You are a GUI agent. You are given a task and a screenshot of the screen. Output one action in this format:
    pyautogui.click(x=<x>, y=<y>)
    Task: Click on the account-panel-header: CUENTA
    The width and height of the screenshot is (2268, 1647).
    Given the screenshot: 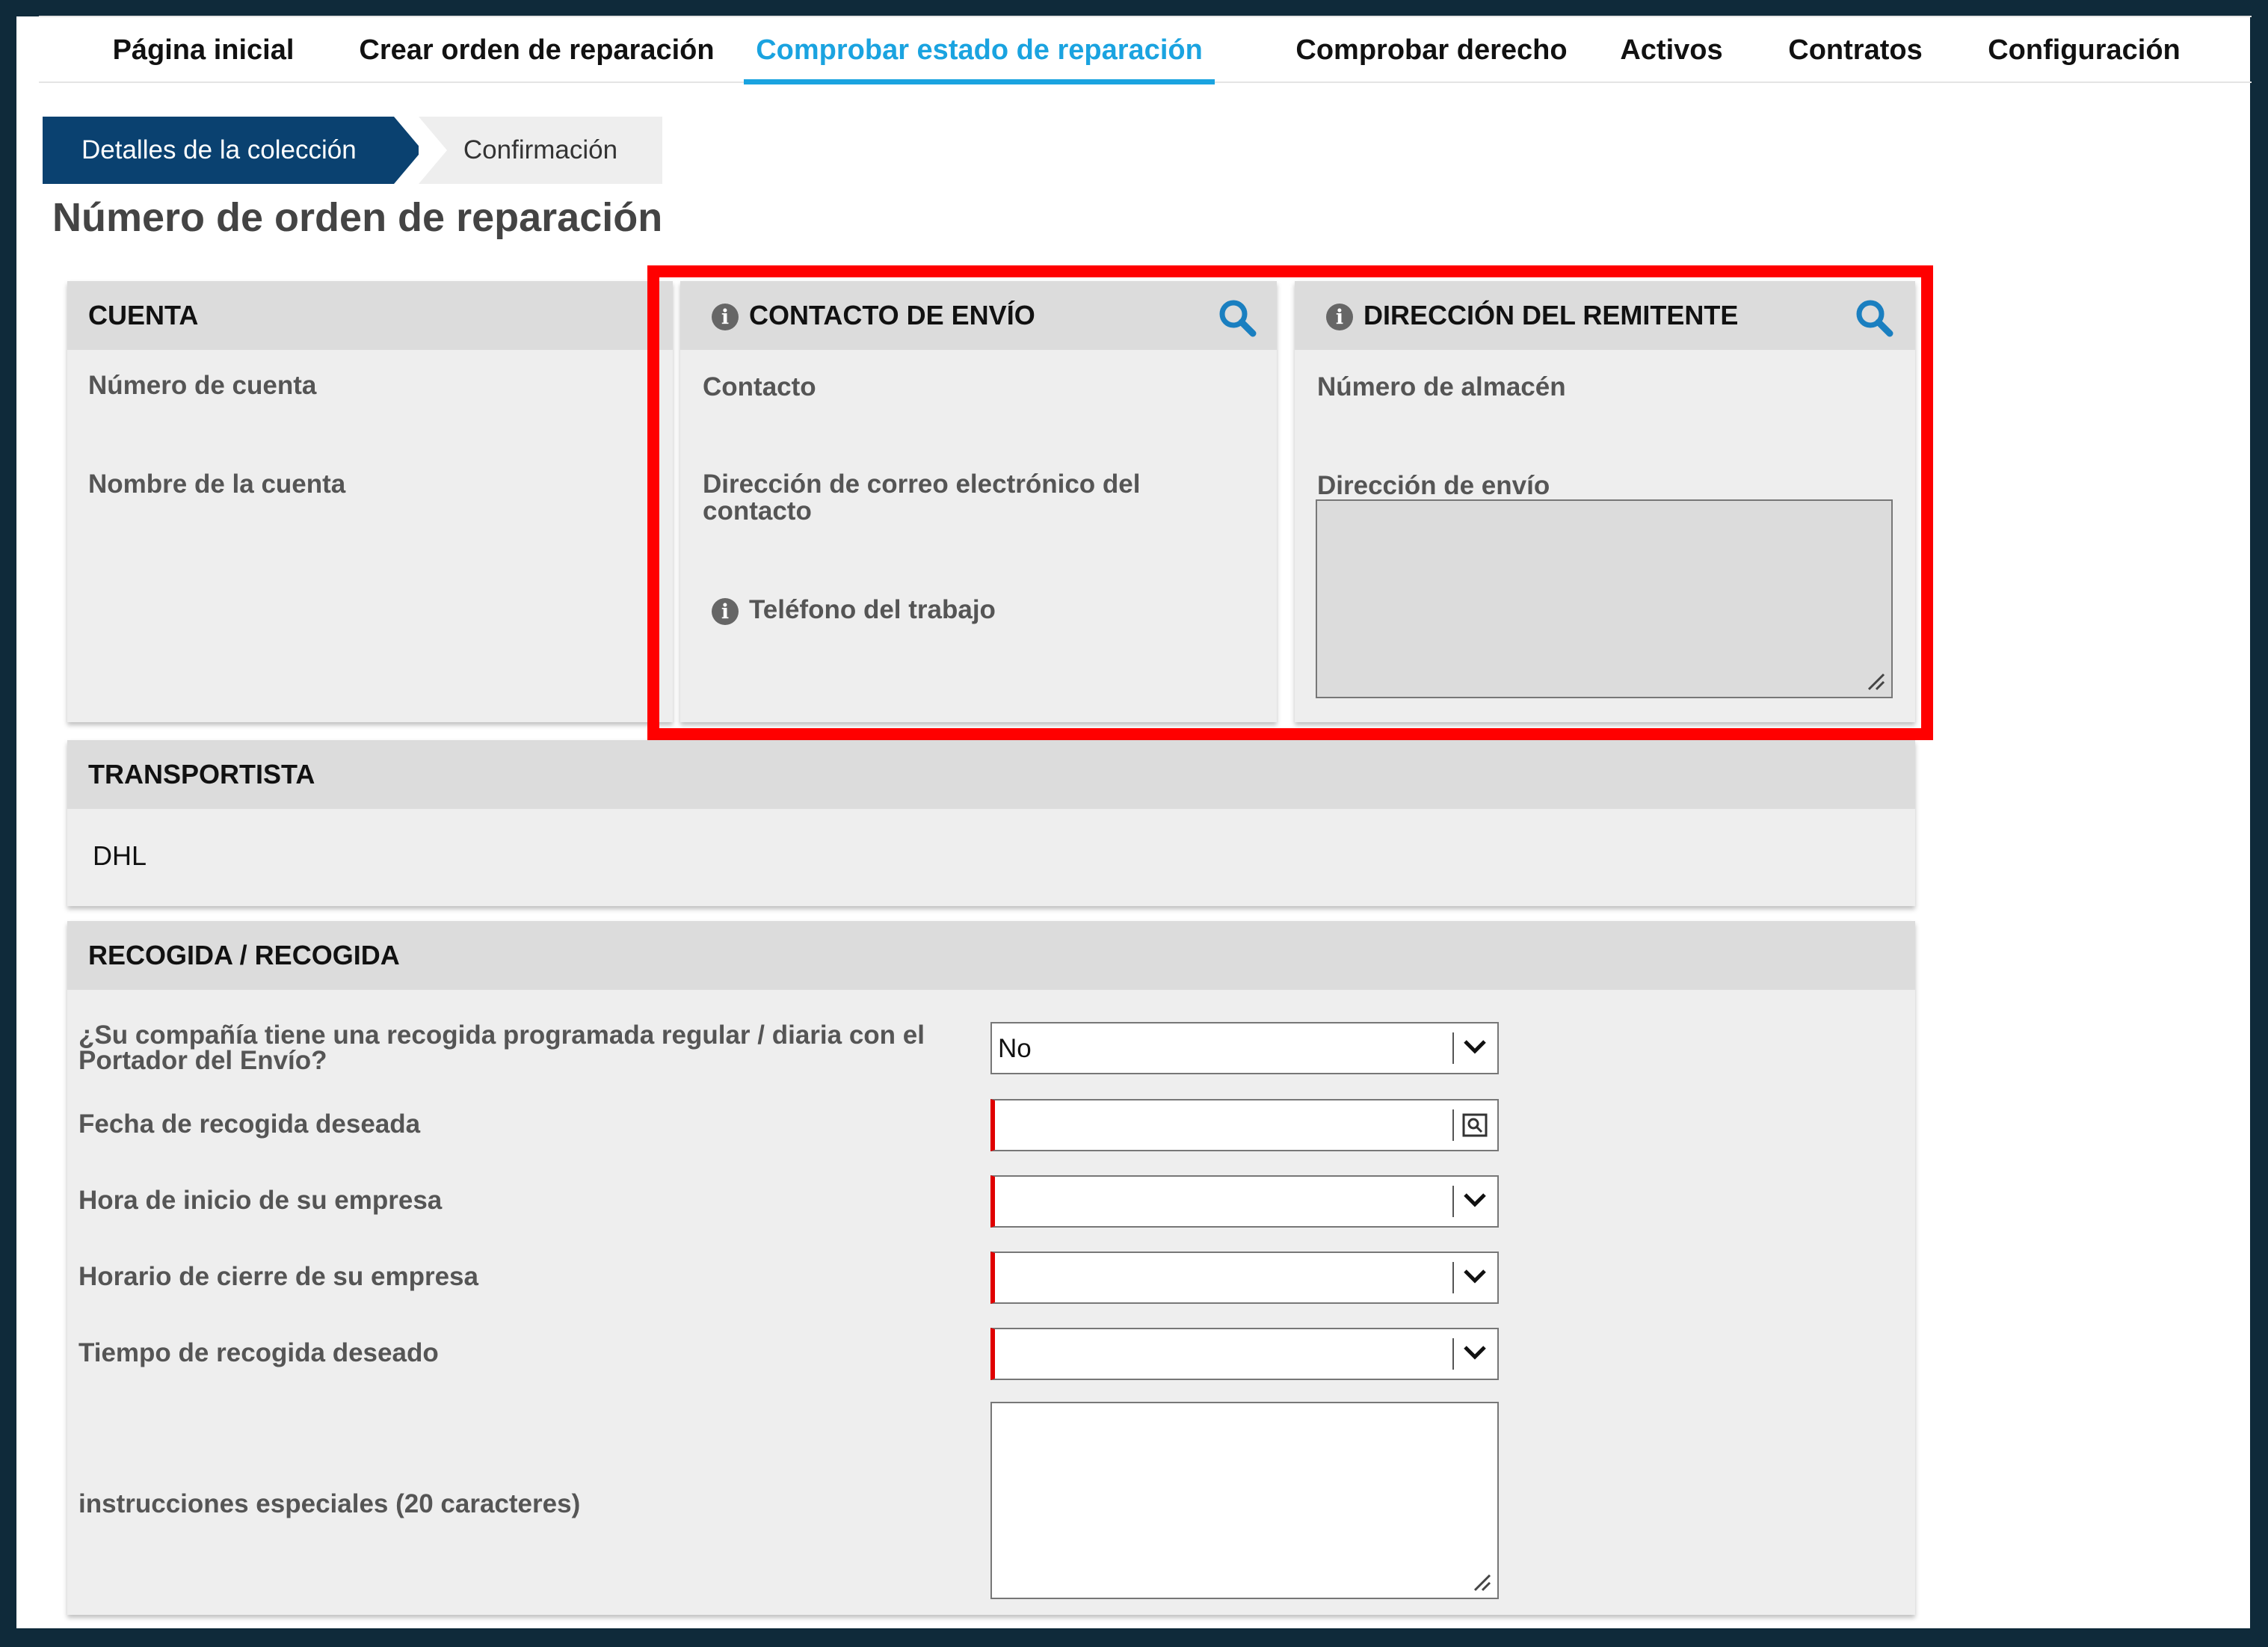 What is the action you would take?
    pyautogui.click(x=370, y=315)
    